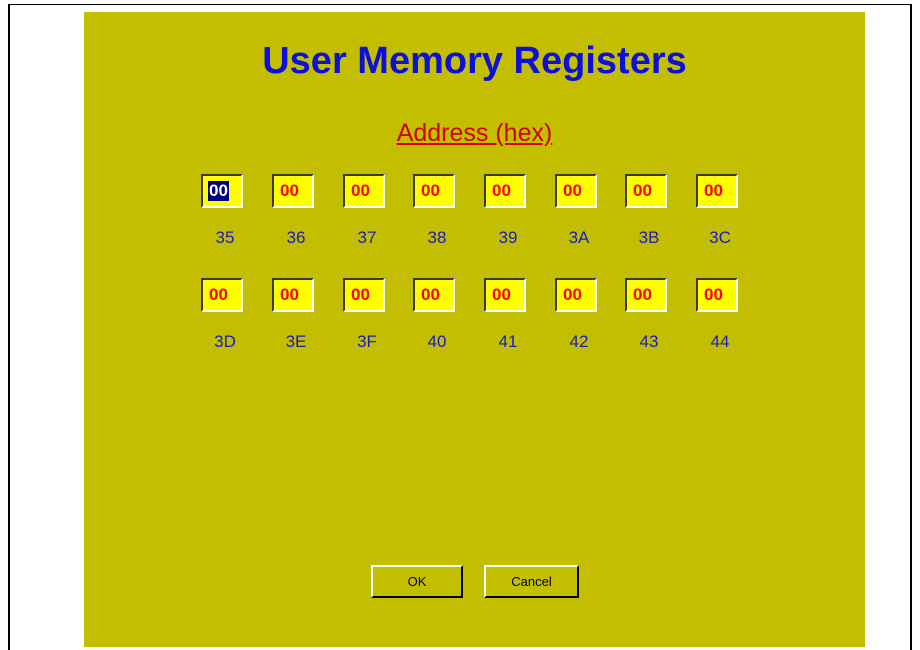 Image resolution: width=920 pixels, height=650 pixels. Describe the element at coordinates (506, 314) in the screenshot. I see `register-41: 00 41` at that location.